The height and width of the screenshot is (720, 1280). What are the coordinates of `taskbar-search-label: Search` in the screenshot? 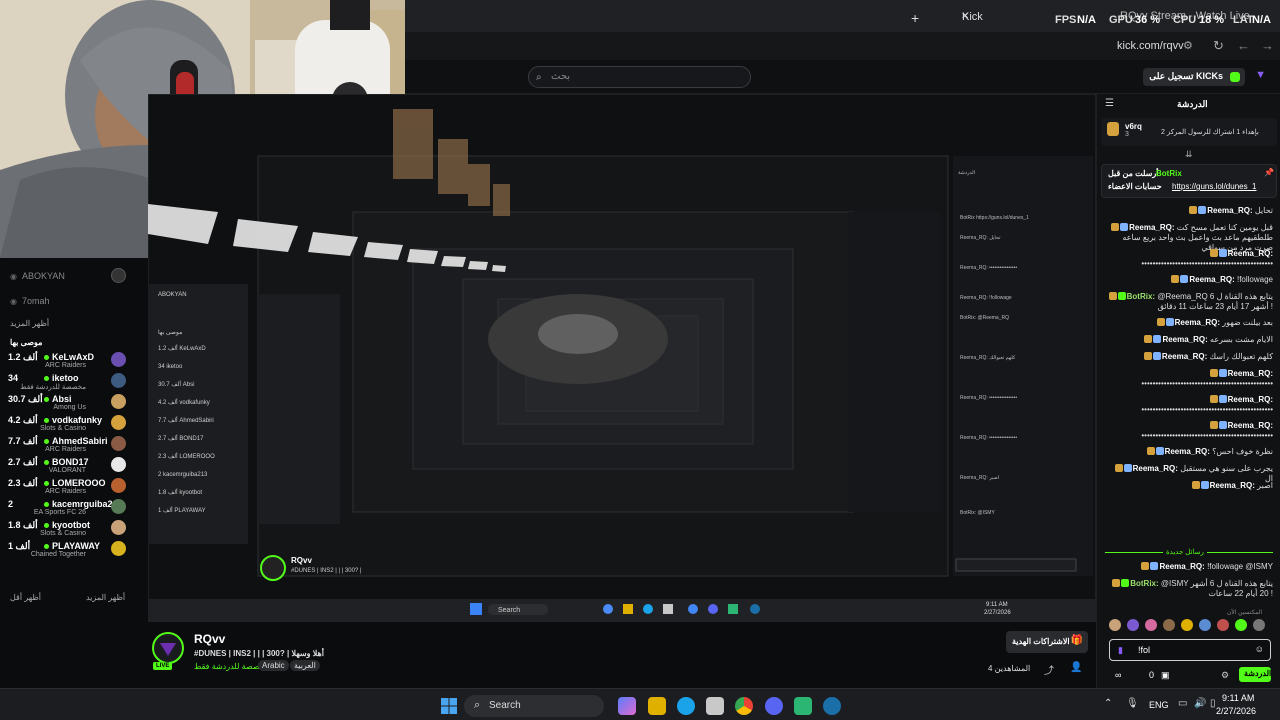 It's located at (505, 705).